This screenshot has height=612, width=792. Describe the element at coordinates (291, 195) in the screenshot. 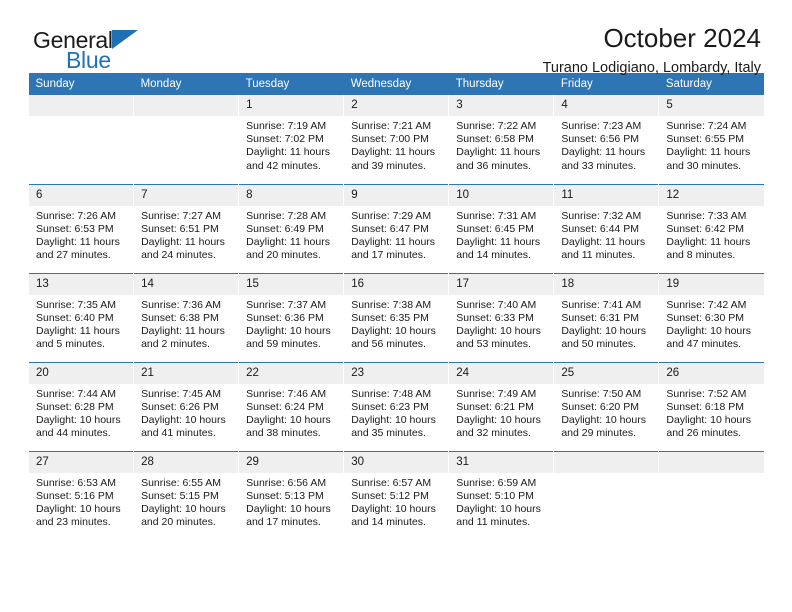

I see `day-number: 8` at that location.